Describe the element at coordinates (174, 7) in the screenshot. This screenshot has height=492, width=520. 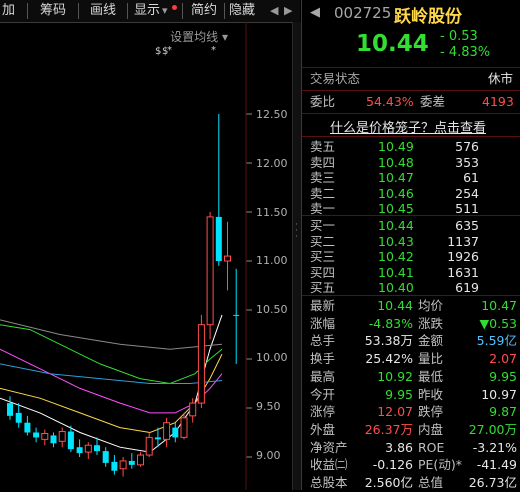
I see `notification-dot-icon` at that location.